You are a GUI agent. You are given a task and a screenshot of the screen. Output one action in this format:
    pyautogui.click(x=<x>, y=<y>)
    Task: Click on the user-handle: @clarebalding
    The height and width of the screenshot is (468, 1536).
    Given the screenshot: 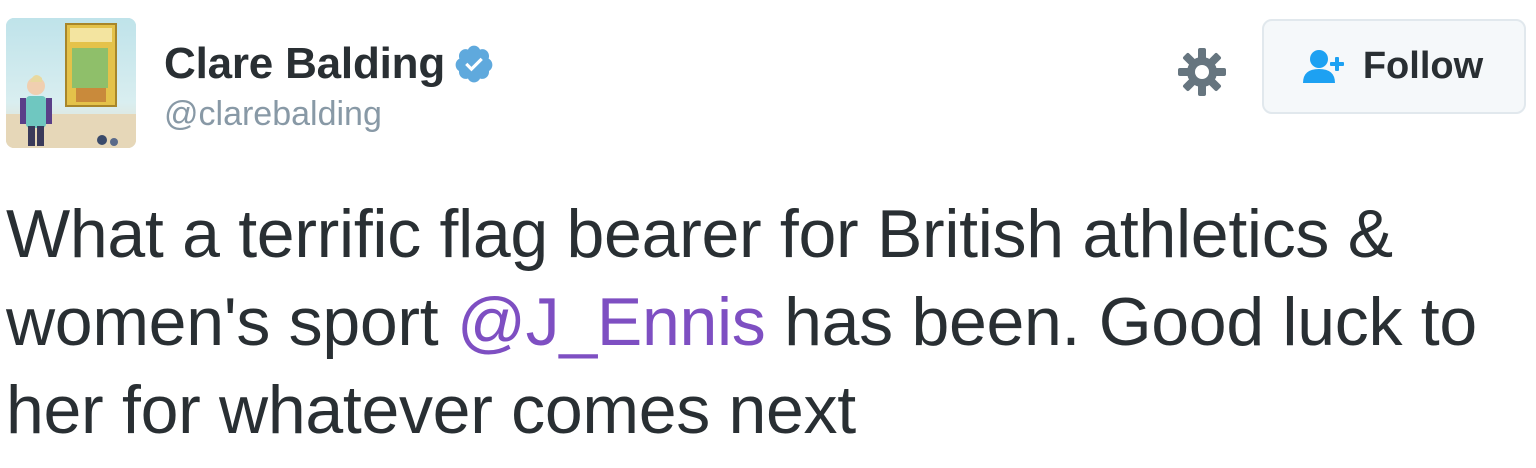 What is the action you would take?
    pyautogui.click(x=329, y=114)
    